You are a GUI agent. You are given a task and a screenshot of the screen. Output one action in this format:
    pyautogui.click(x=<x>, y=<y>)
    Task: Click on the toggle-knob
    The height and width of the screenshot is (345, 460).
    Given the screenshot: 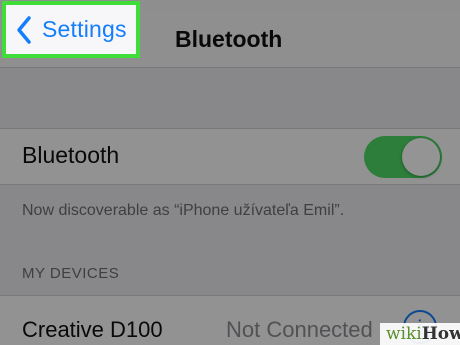 What is the action you would take?
    pyautogui.click(x=421, y=157)
    